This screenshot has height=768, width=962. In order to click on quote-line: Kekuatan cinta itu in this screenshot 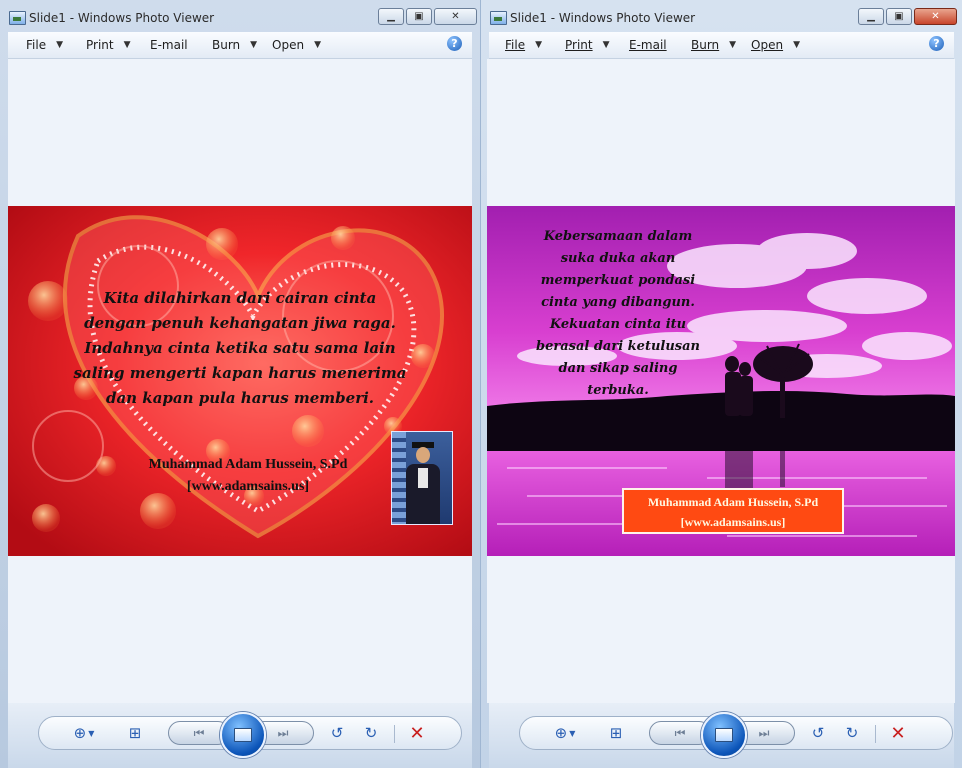, I will do `click(618, 324)`.